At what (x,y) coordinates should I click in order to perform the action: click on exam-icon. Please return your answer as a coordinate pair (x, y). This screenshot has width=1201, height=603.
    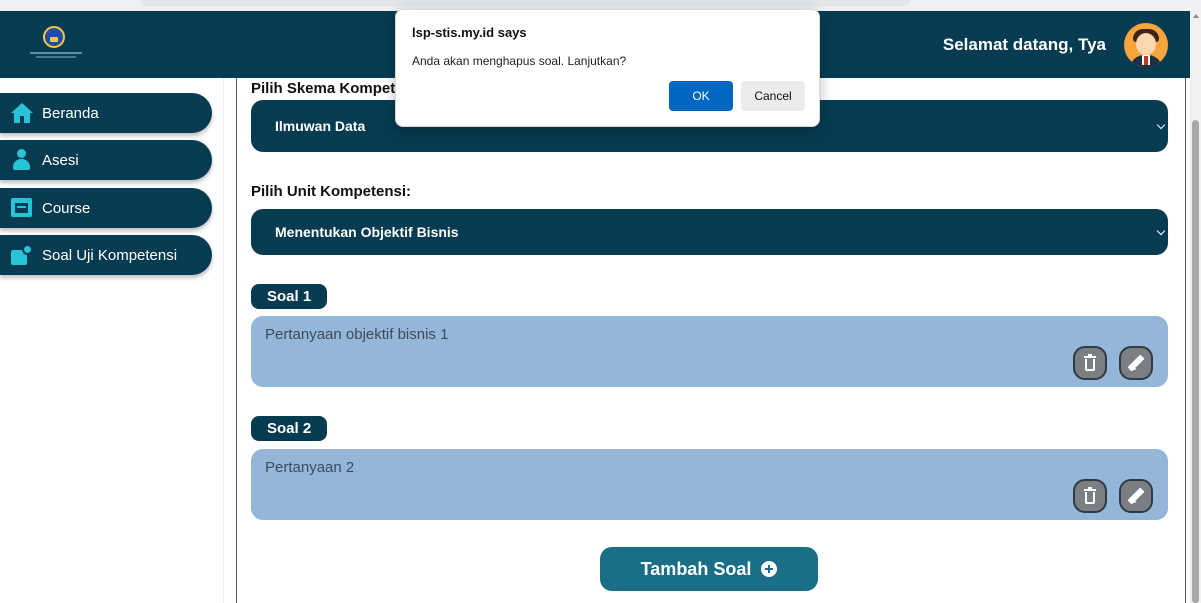
    Looking at the image, I should click on (22, 255).